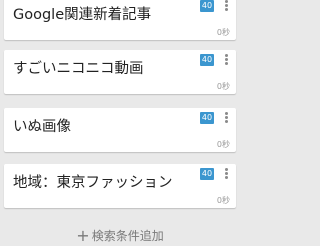  Describe the element at coordinates (42, 127) in the screenshot. I see `card-title: いぬ画像` at that location.